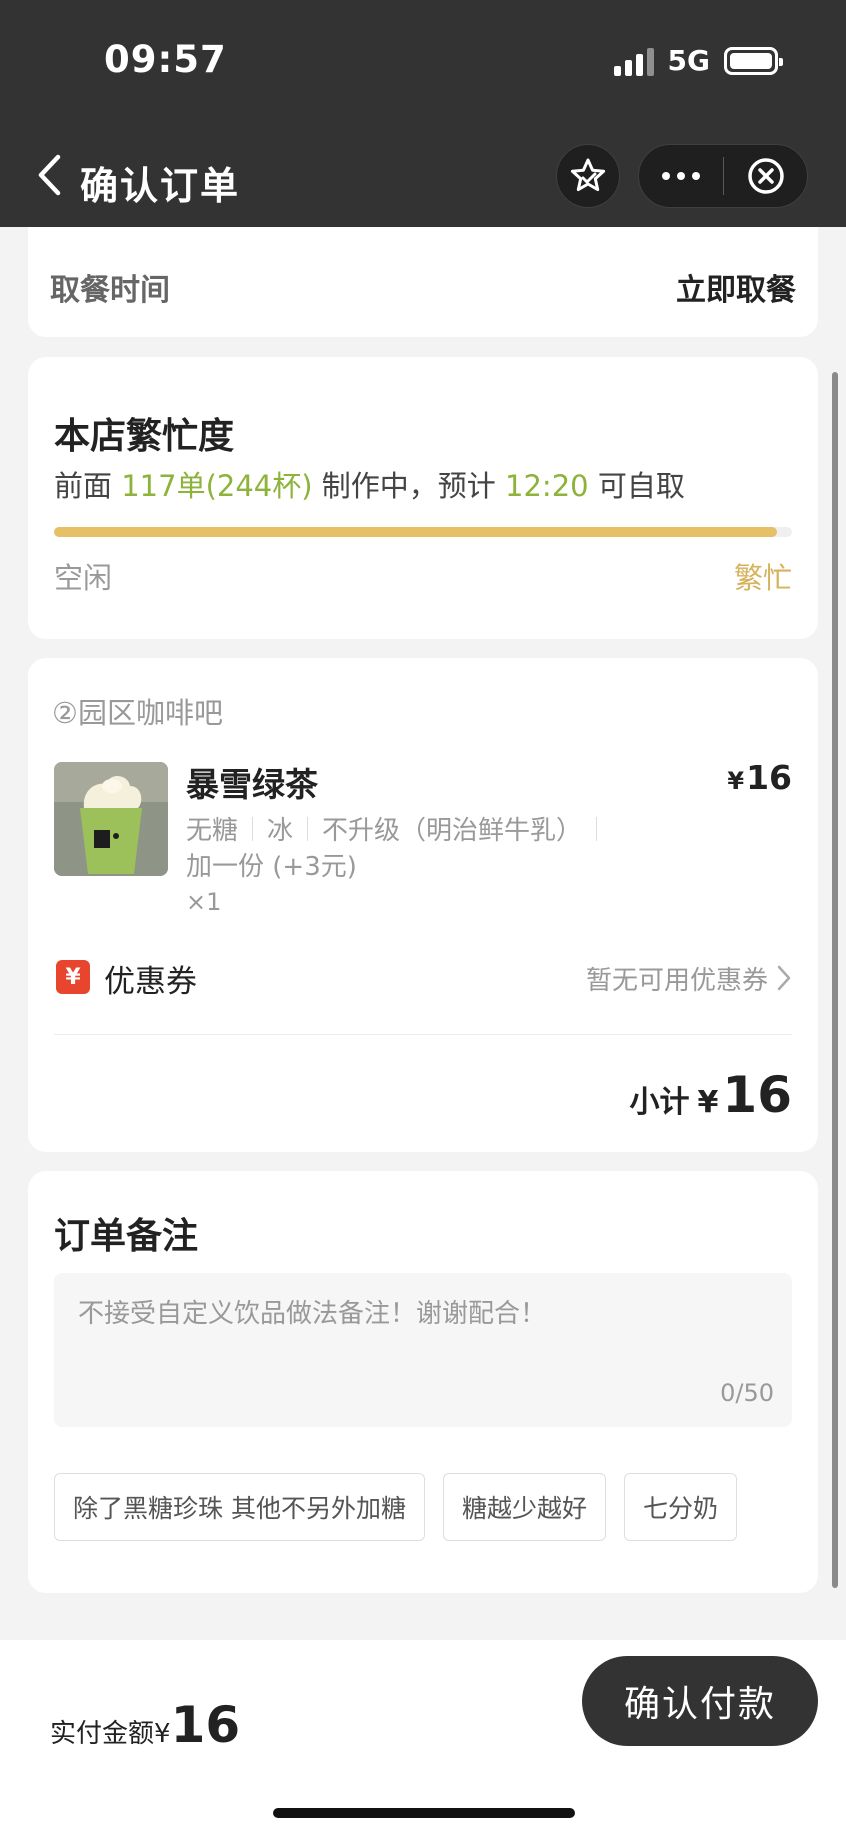 This screenshot has height=1836, width=846. Describe the element at coordinates (271, 867) in the screenshot. I see `item-extra-option: 加一份 (+3元)` at that location.